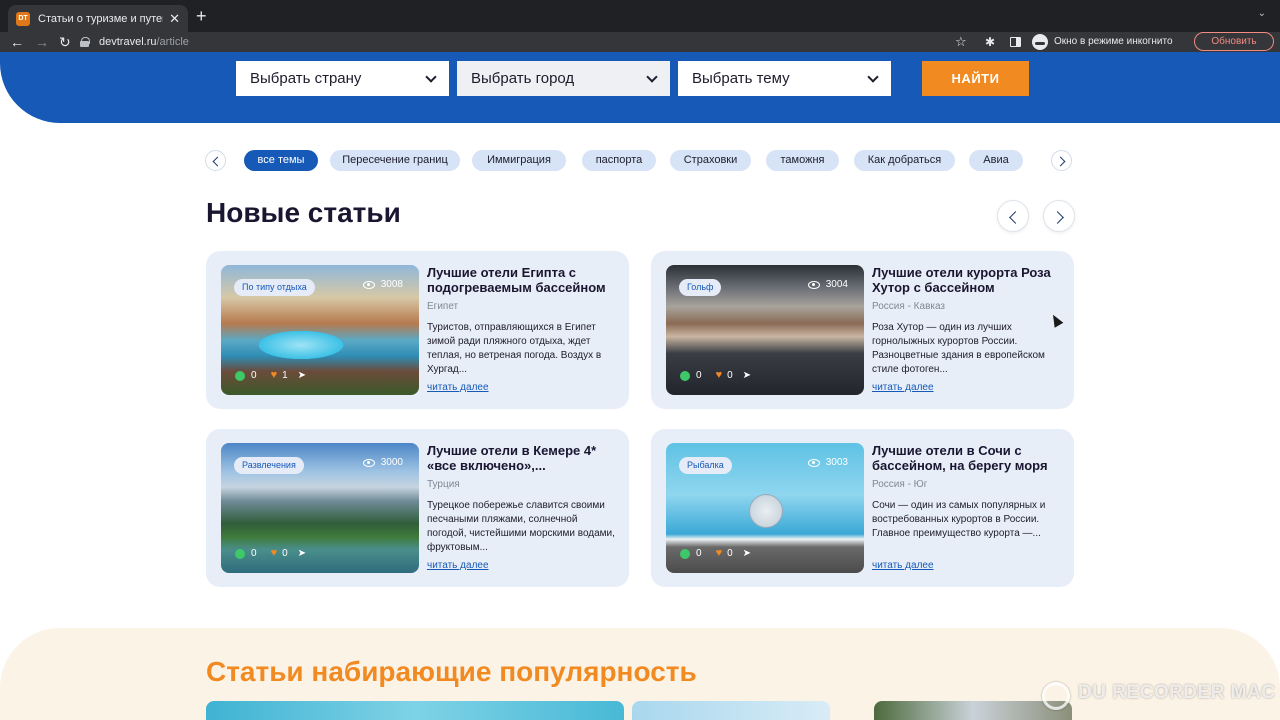 The image size is (1280, 720). I want to click on city-select-label: Выбрать город, so click(523, 78).